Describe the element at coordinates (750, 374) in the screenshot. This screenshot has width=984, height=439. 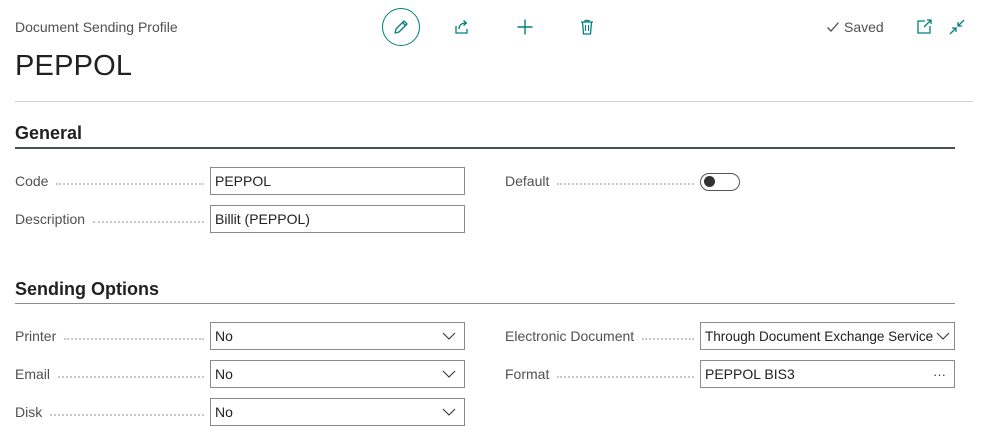
I see `format-value: PEPPOL BIS3` at that location.